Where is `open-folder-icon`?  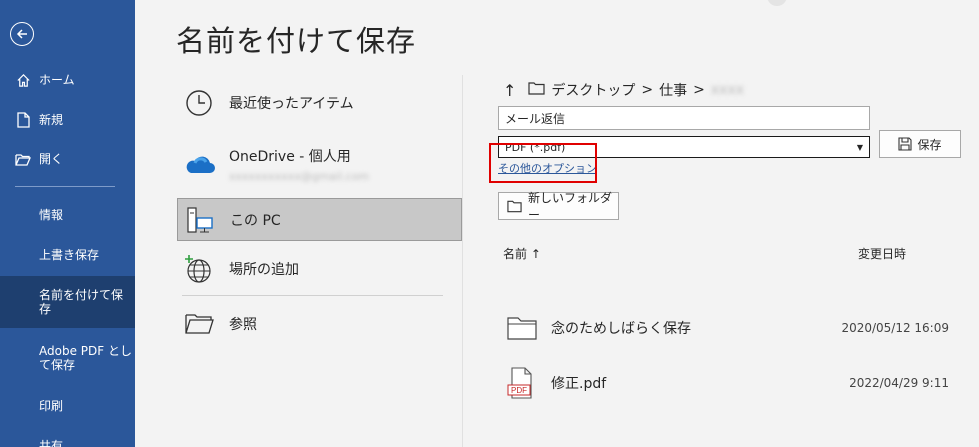 open-folder-icon is located at coordinates (23, 159).